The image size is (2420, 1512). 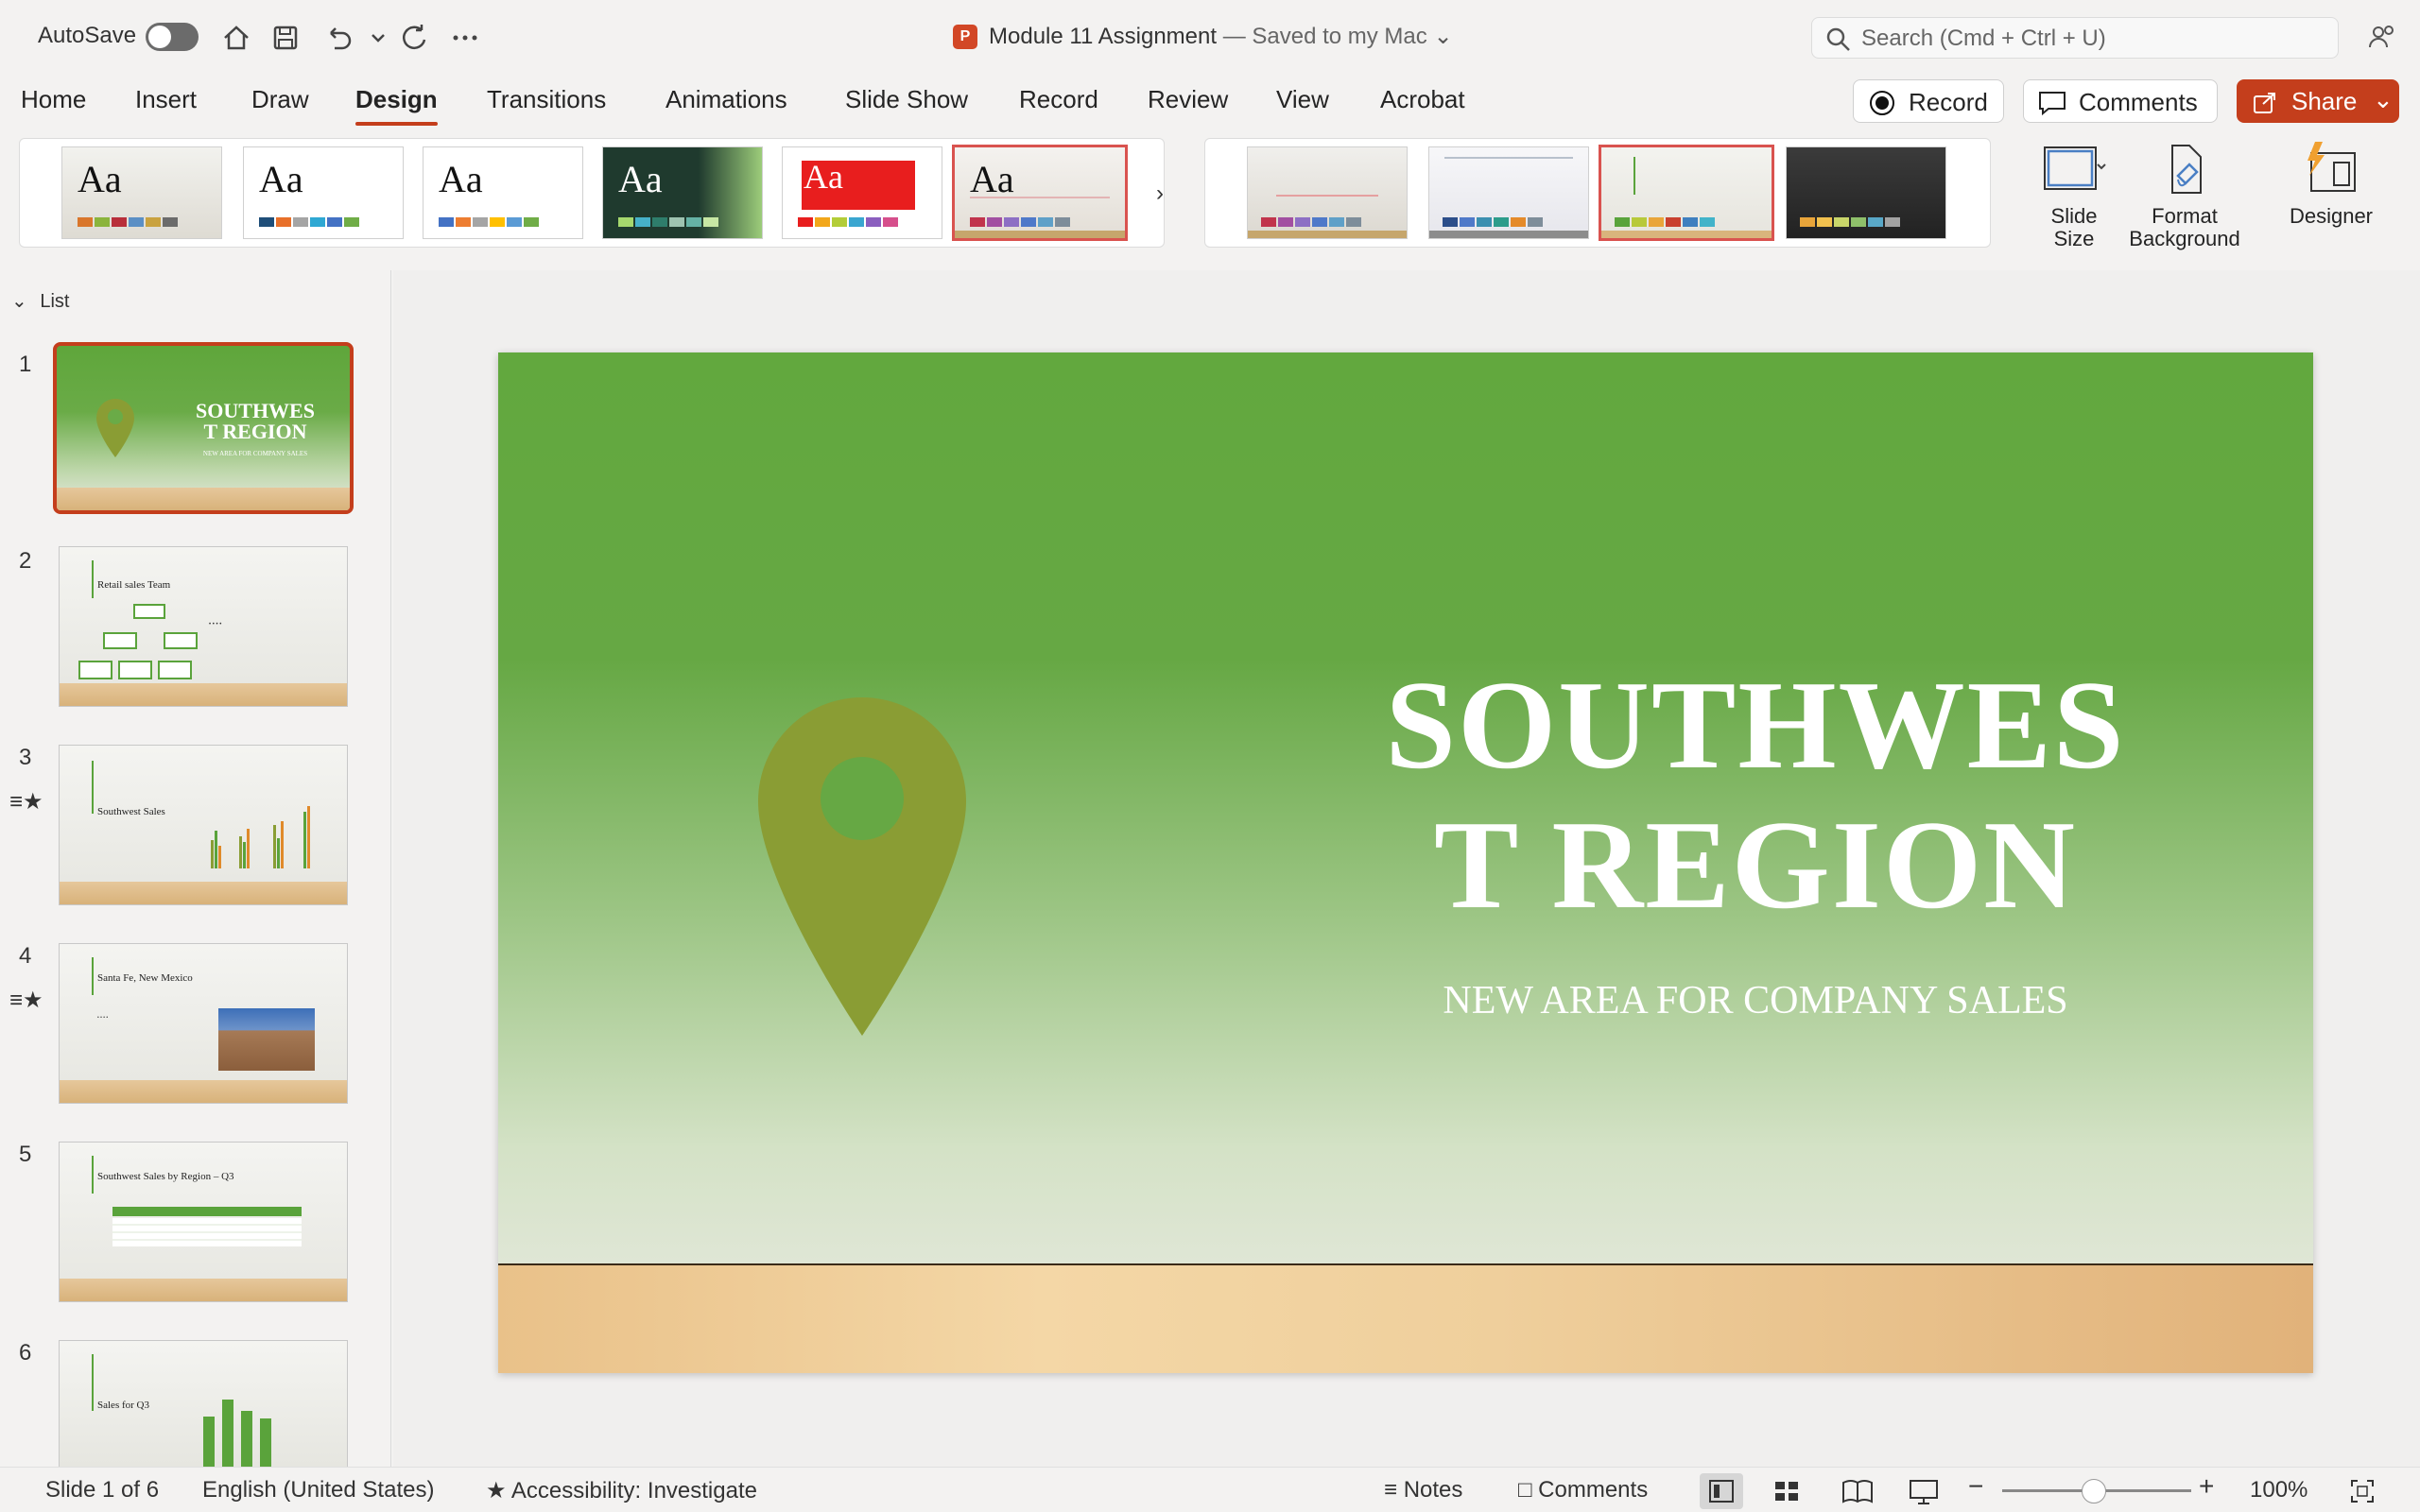 What do you see at coordinates (53, 99) in the screenshot?
I see `tab-home: Home` at bounding box center [53, 99].